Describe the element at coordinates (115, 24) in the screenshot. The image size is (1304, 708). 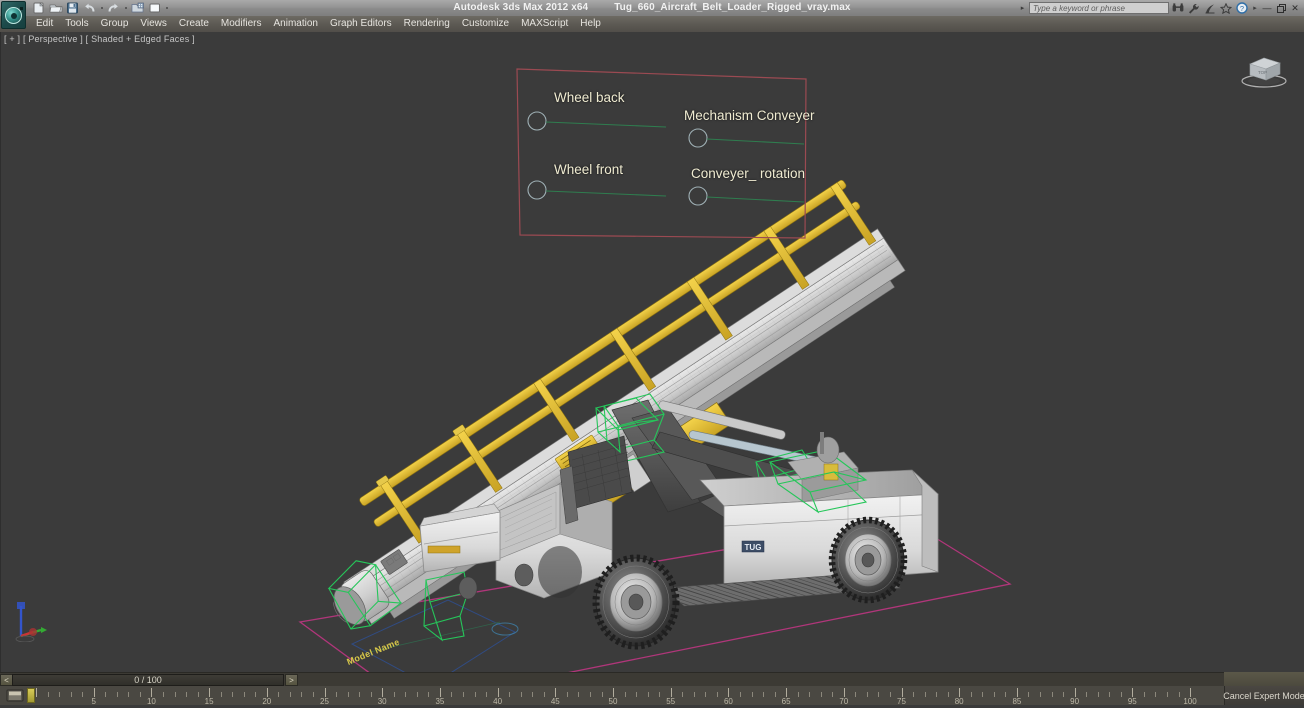
I see `menu-item-group: Group` at that location.